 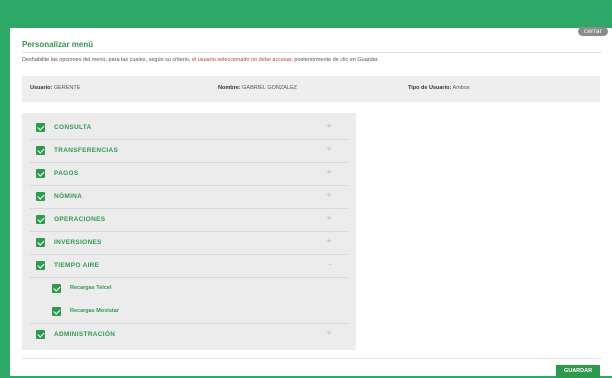 I want to click on menu-item-tiempo-aire: TIEMPO AIRE –, so click(x=189, y=266).